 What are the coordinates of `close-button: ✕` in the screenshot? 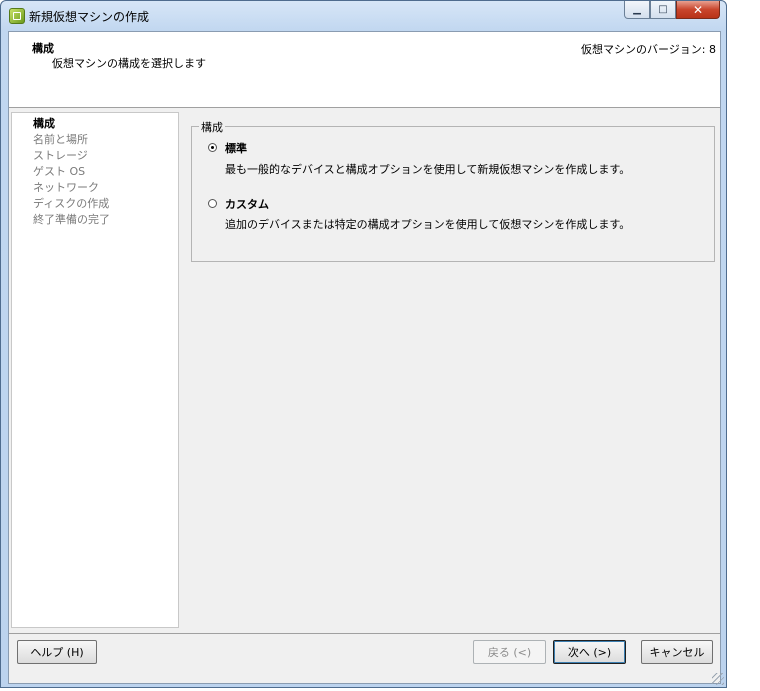 It's located at (698, 10).